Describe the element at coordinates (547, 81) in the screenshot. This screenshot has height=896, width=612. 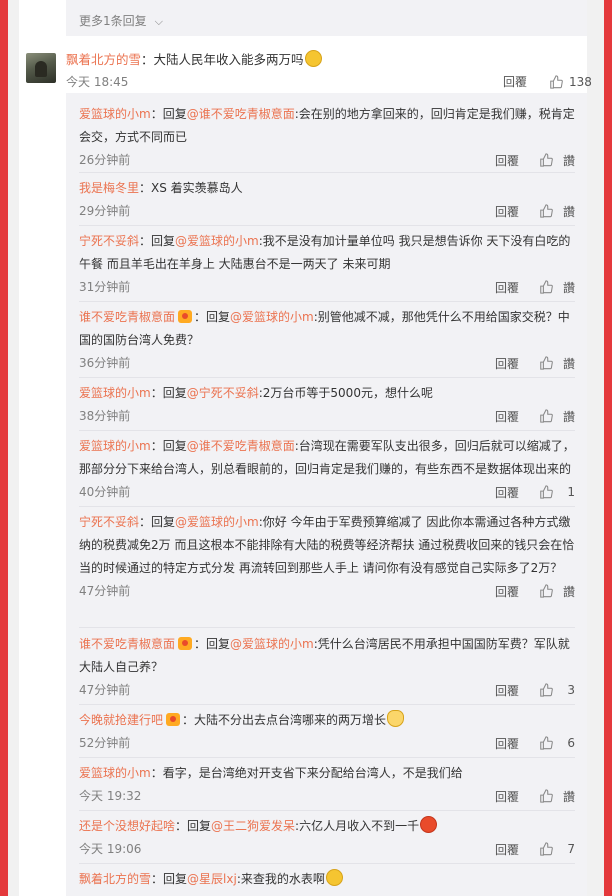
I see `main-comment-actions: 回覆 138` at that location.